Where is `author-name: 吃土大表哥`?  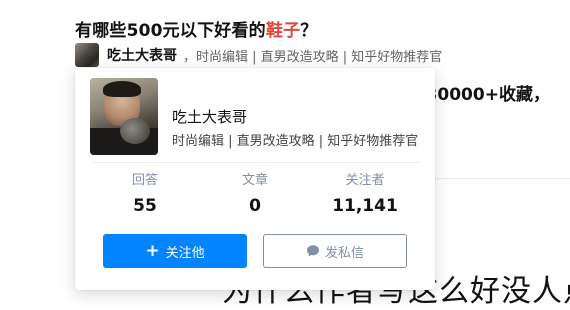 author-name: 吃土大表哥 is located at coordinates (142, 55).